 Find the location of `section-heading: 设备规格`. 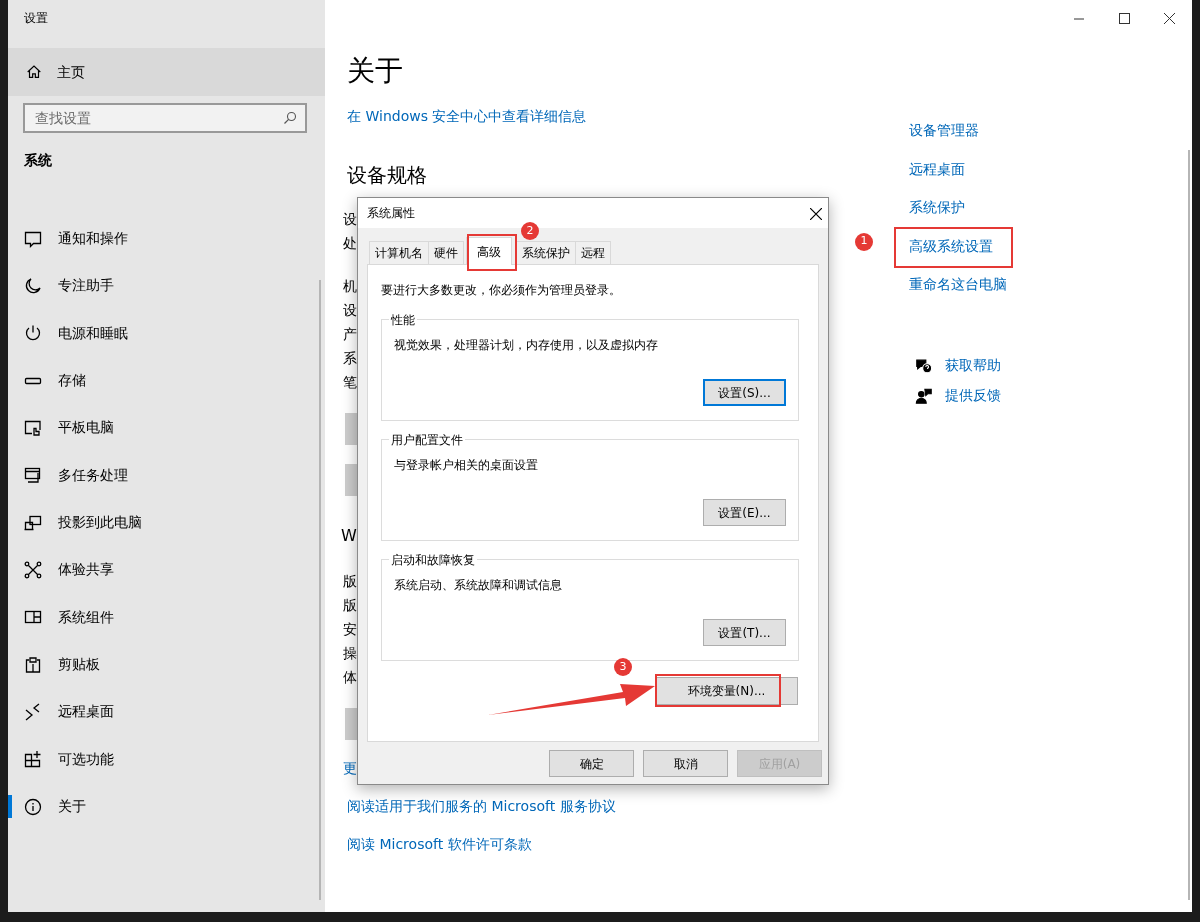

section-heading: 设备规格 is located at coordinates (387, 175).